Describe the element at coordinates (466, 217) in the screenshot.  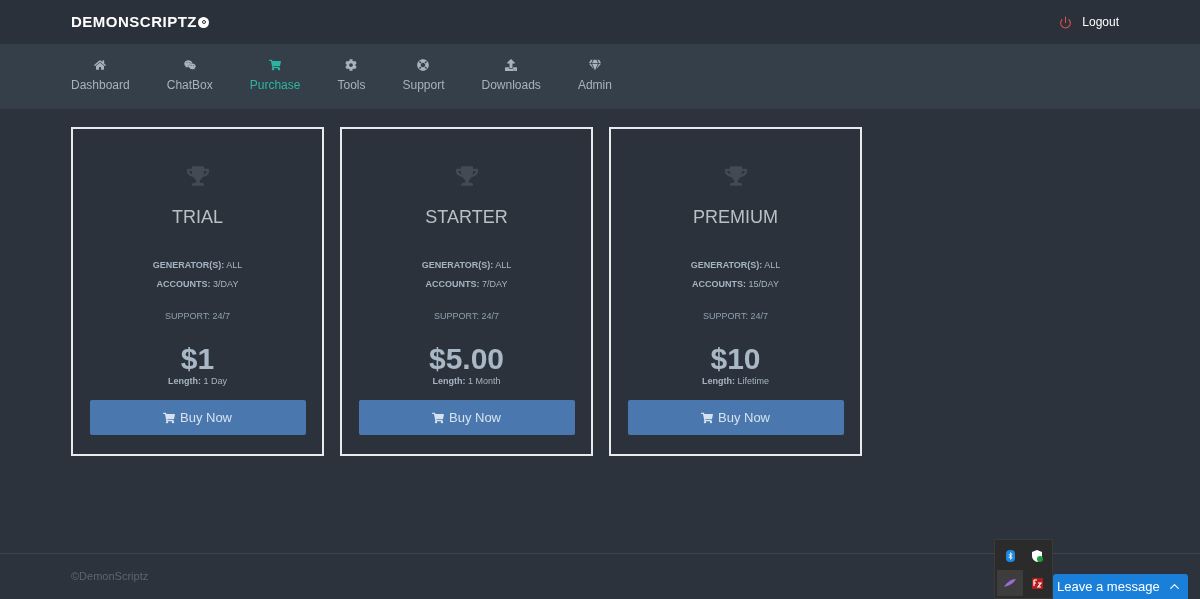
I see `plan-name: STARTER` at that location.